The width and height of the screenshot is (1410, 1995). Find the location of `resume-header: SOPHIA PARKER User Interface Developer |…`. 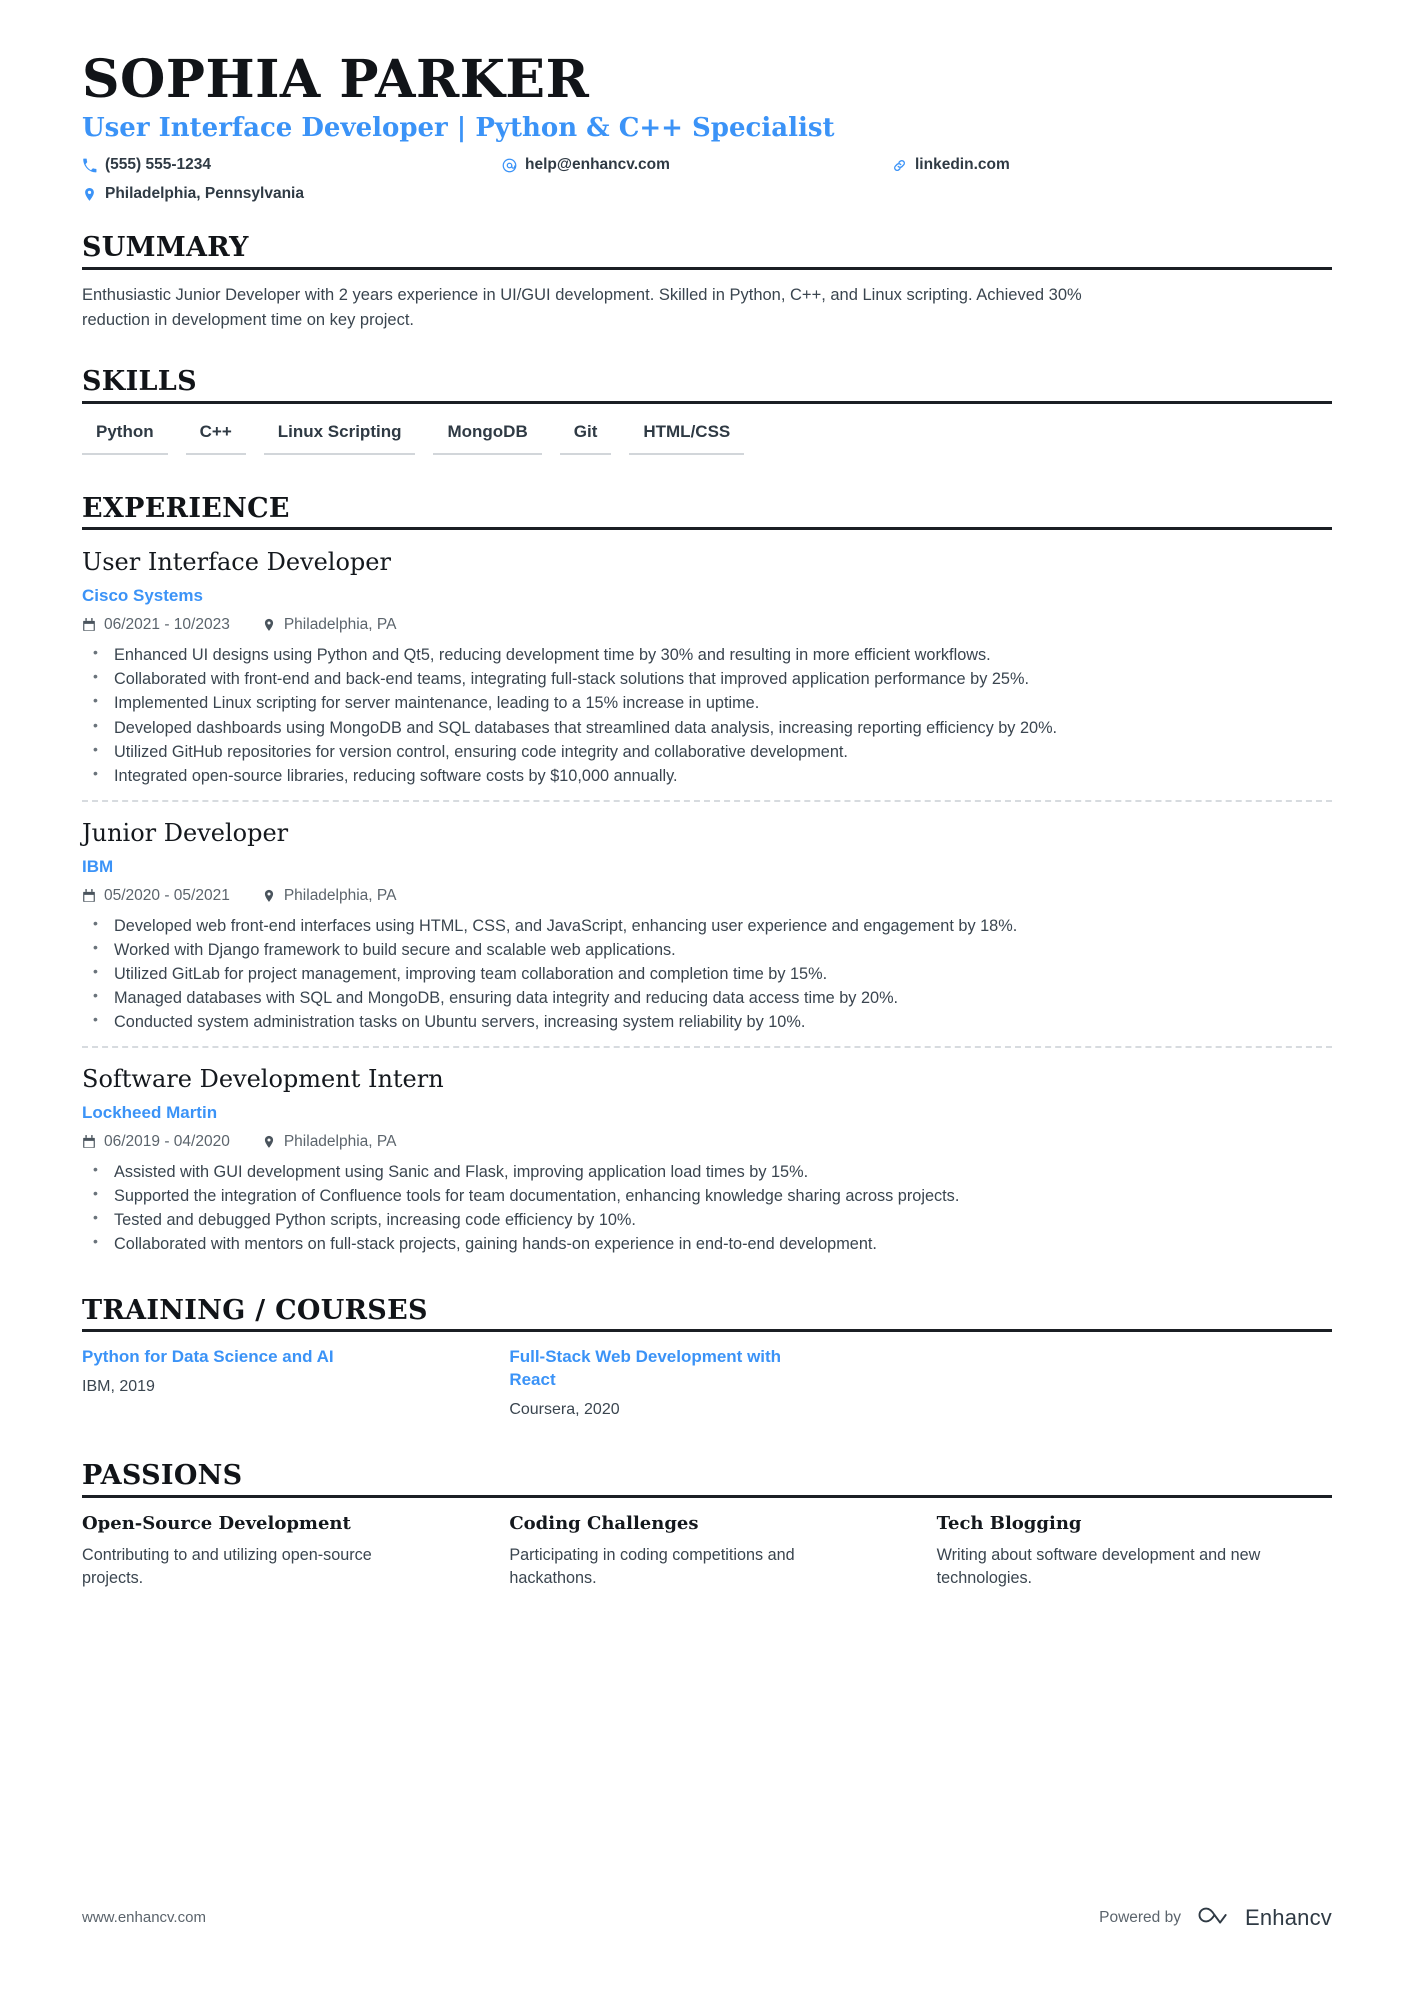

resume-header: SOPHIA PARKER User Interface Developer |… is located at coordinates (707, 129).